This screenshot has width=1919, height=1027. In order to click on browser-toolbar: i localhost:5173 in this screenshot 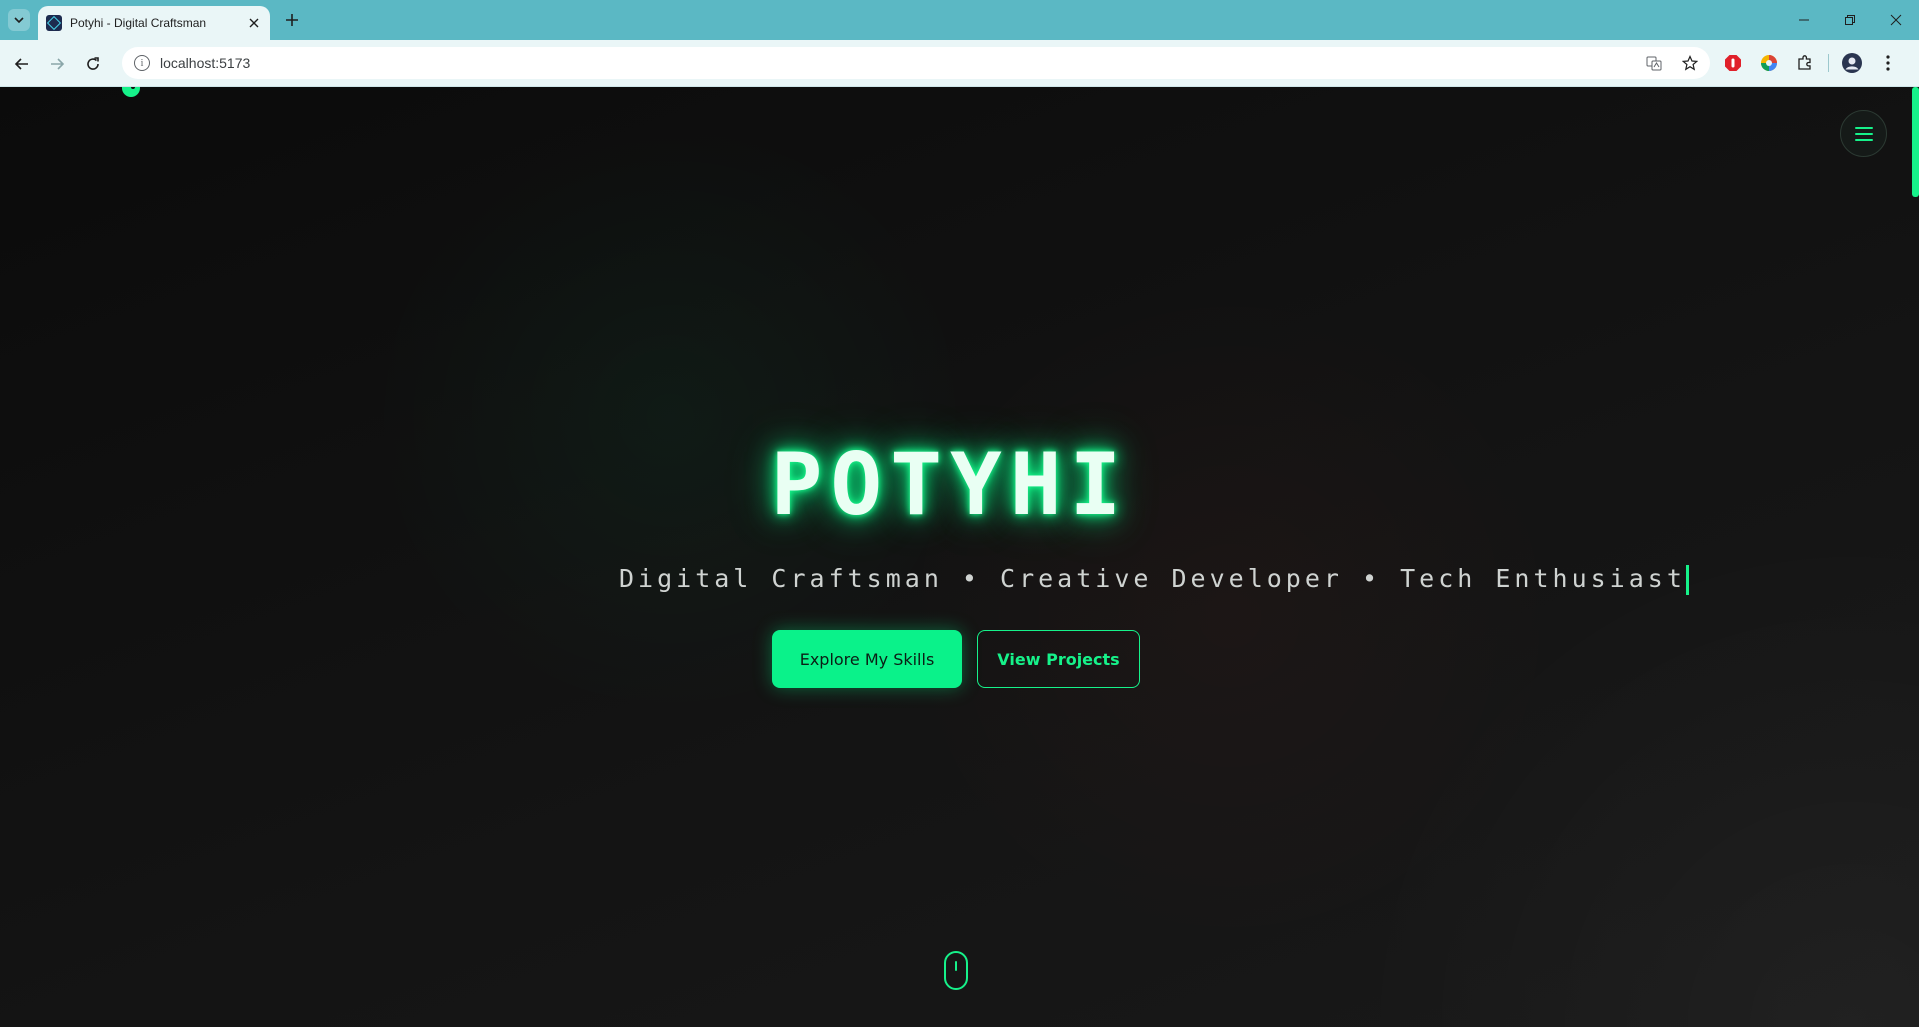, I will do `click(959, 63)`.